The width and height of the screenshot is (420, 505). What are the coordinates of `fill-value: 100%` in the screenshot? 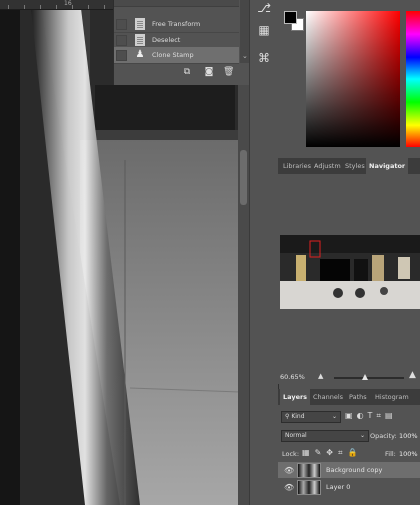 It's located at (408, 454).